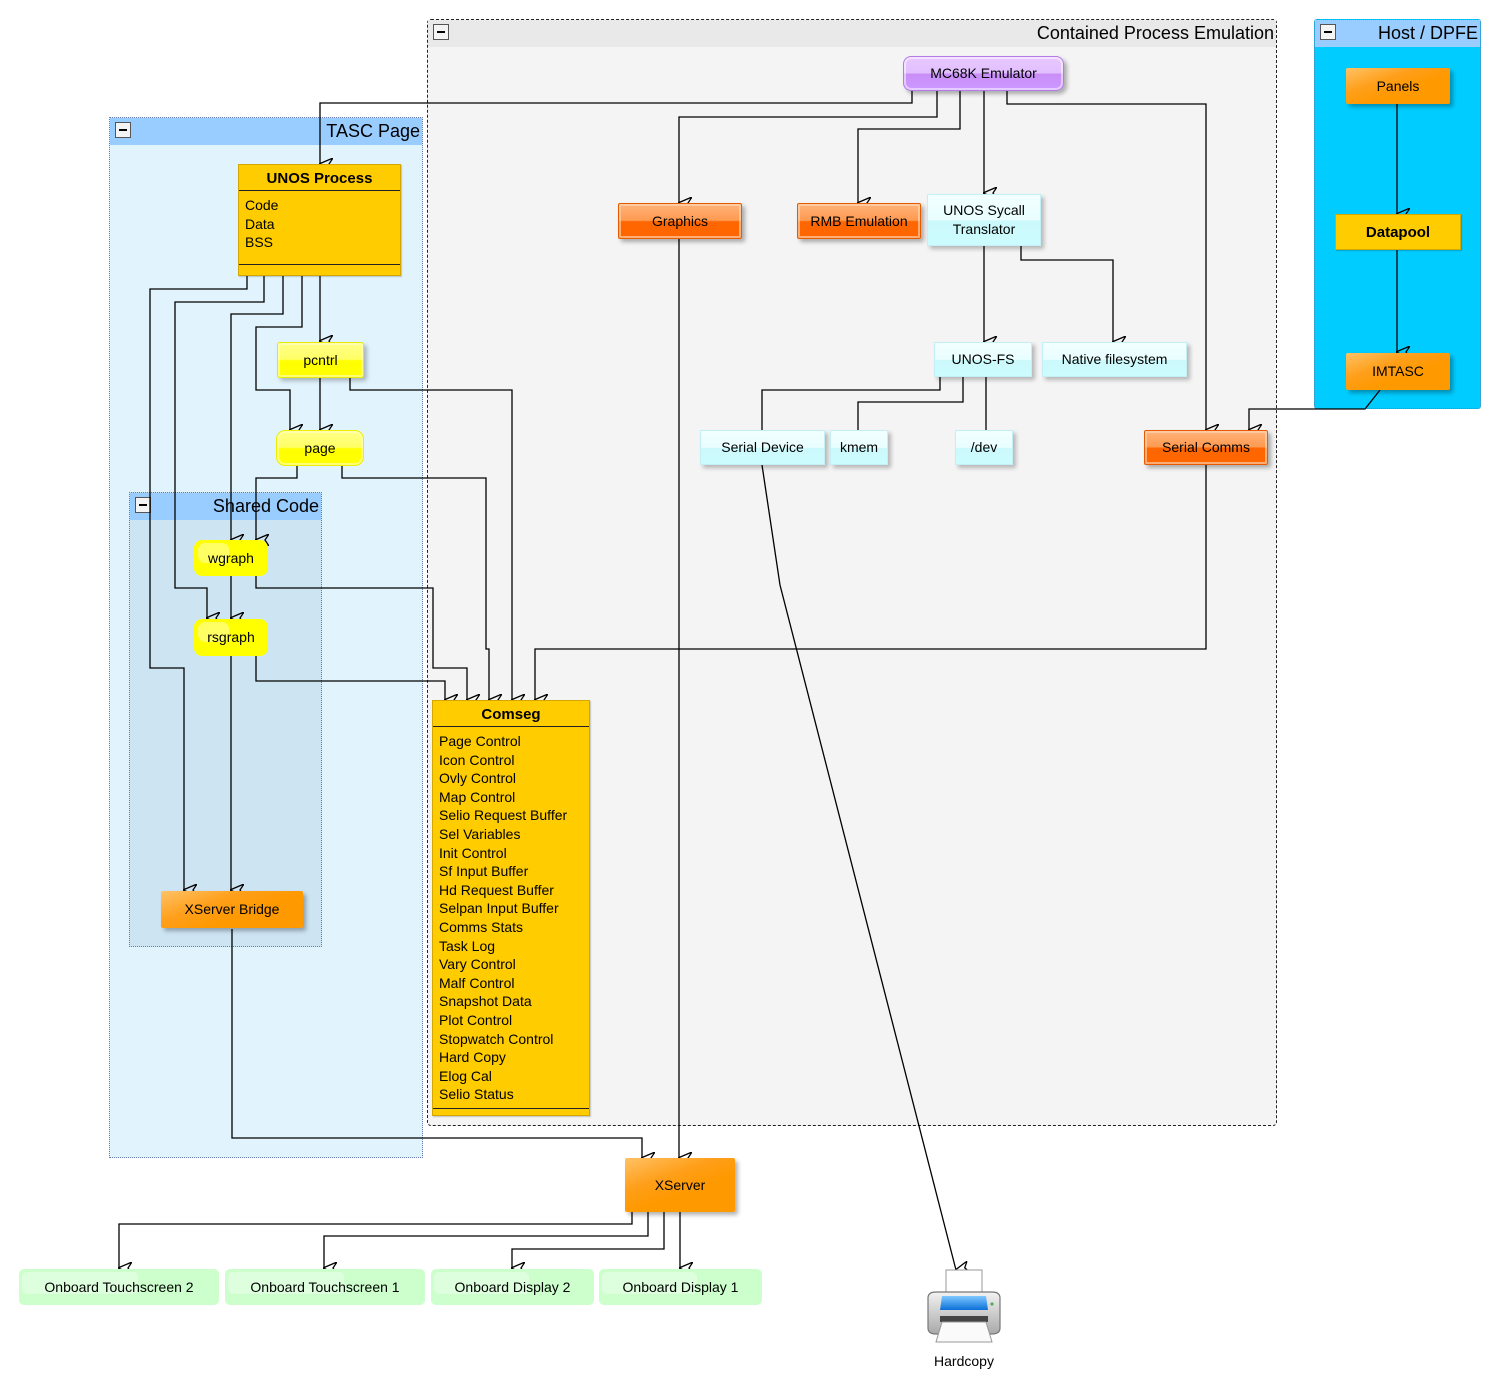  What do you see at coordinates (373, 131) in the screenshot?
I see `group-title: TASC Page` at bounding box center [373, 131].